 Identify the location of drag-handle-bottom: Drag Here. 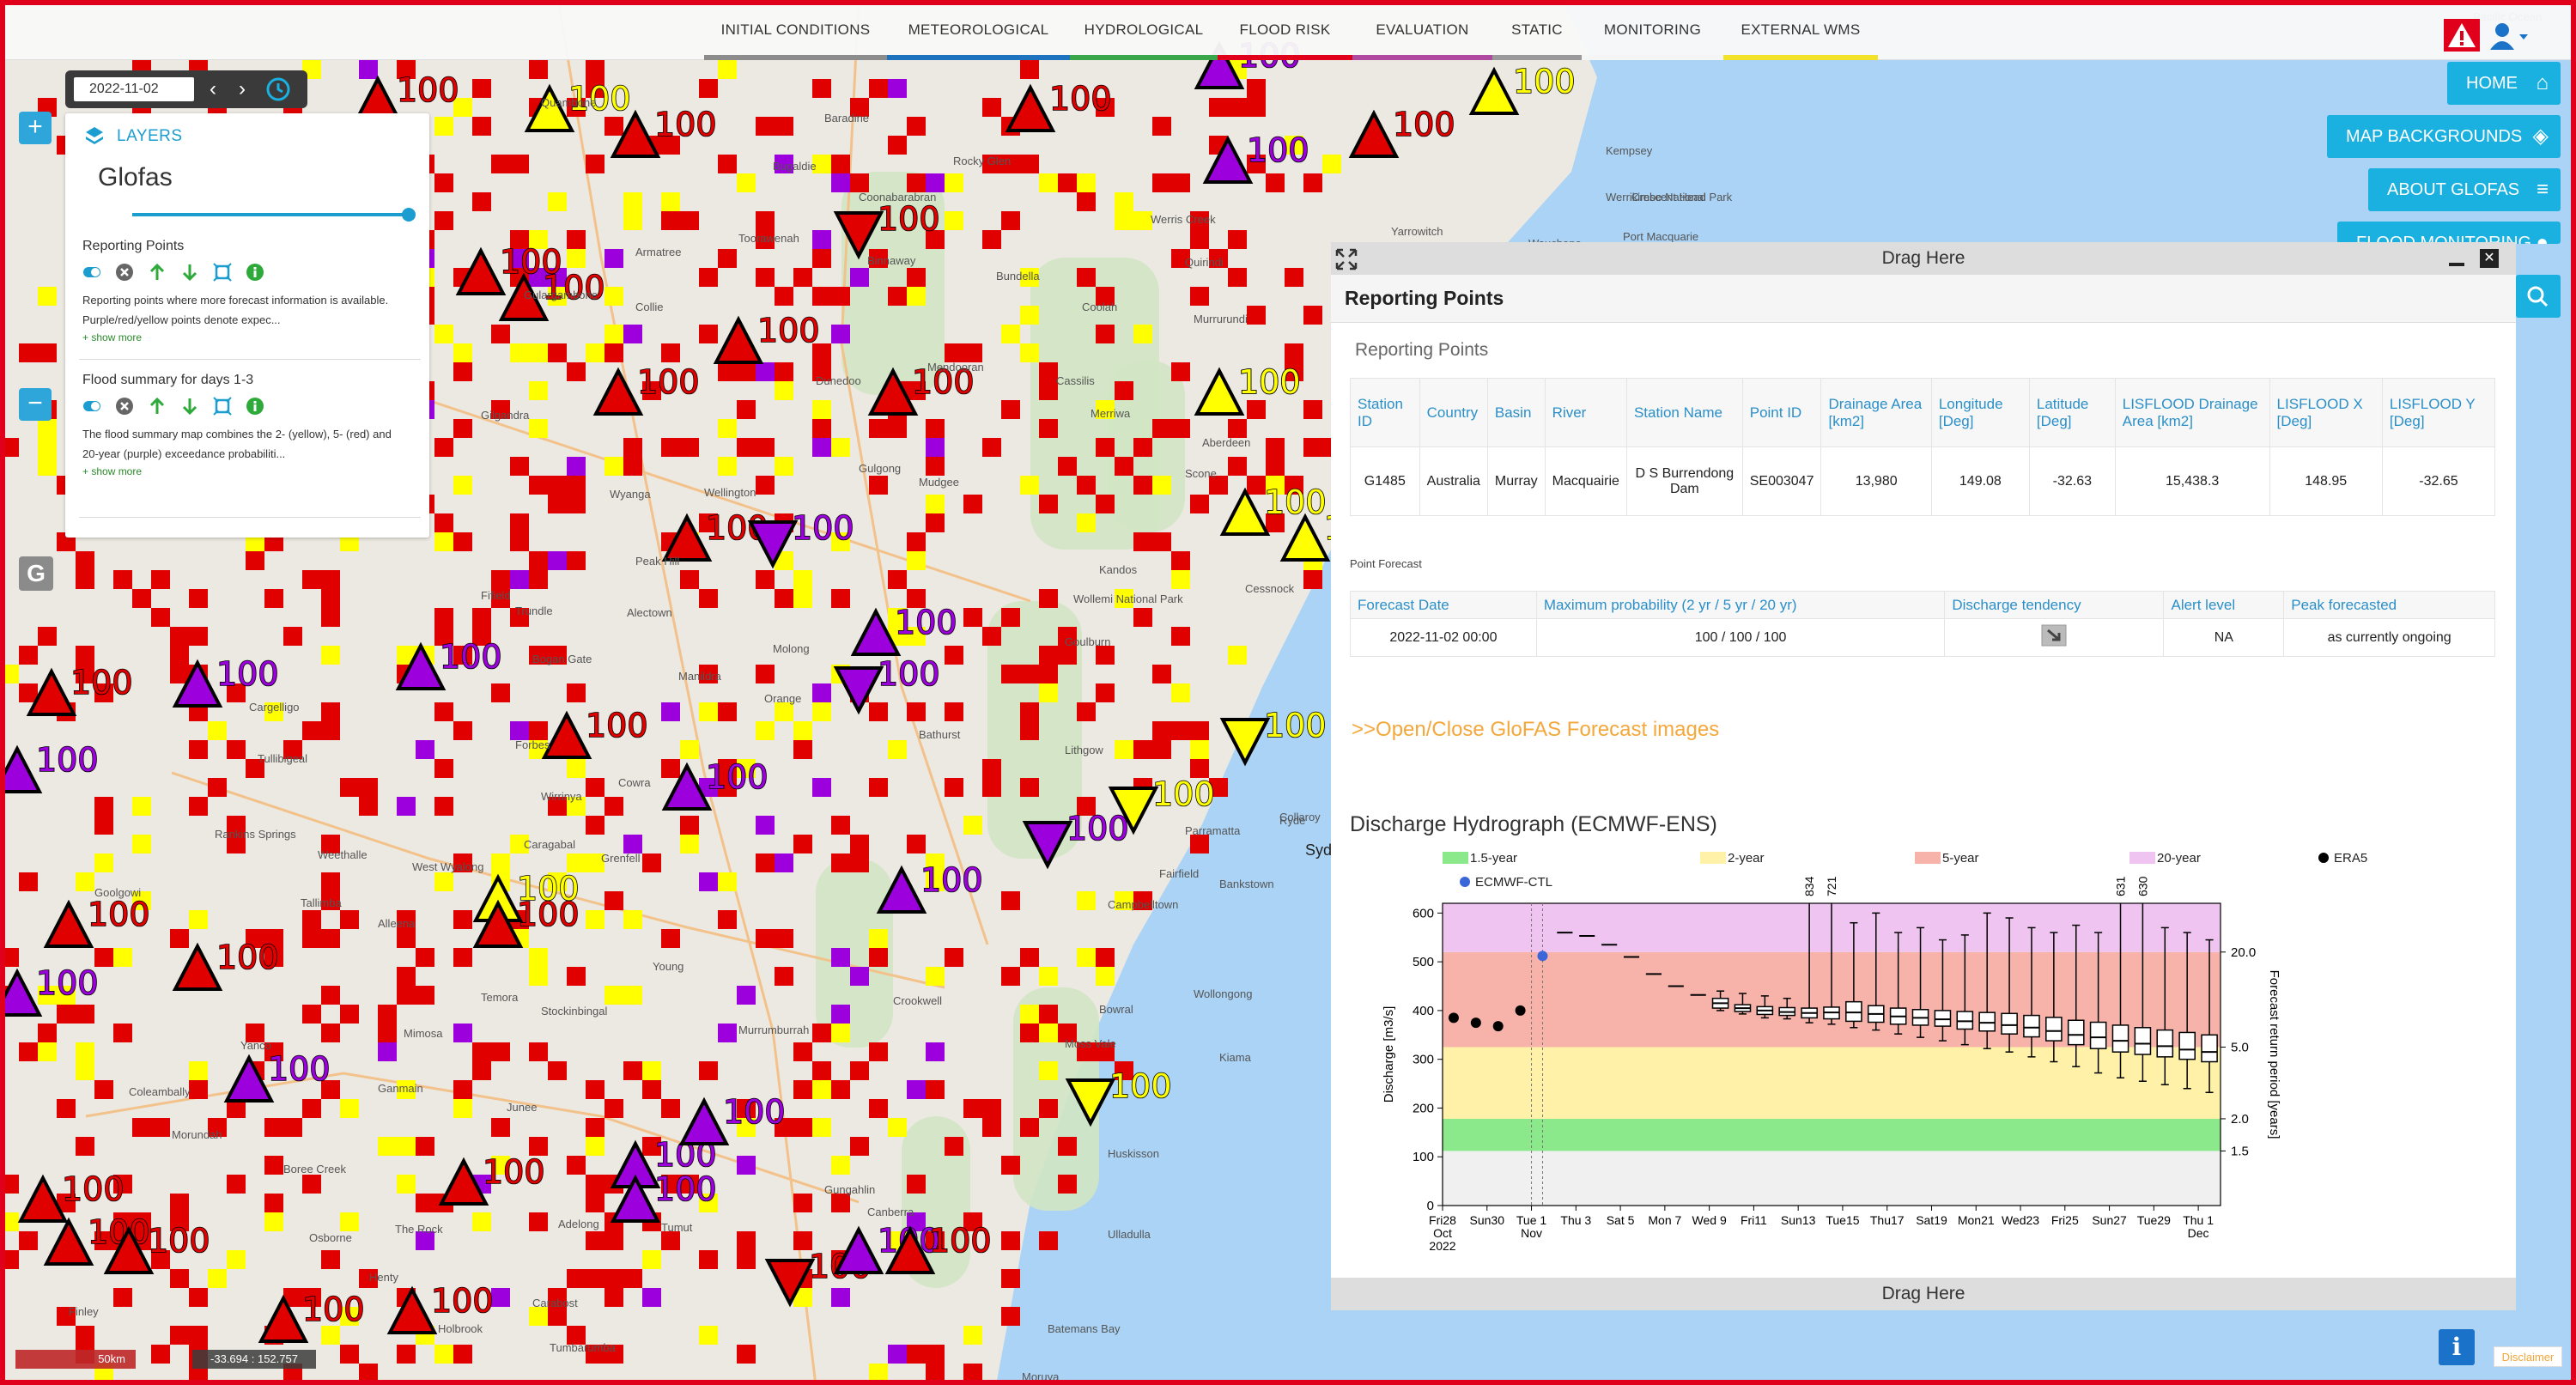
(1923, 1294).